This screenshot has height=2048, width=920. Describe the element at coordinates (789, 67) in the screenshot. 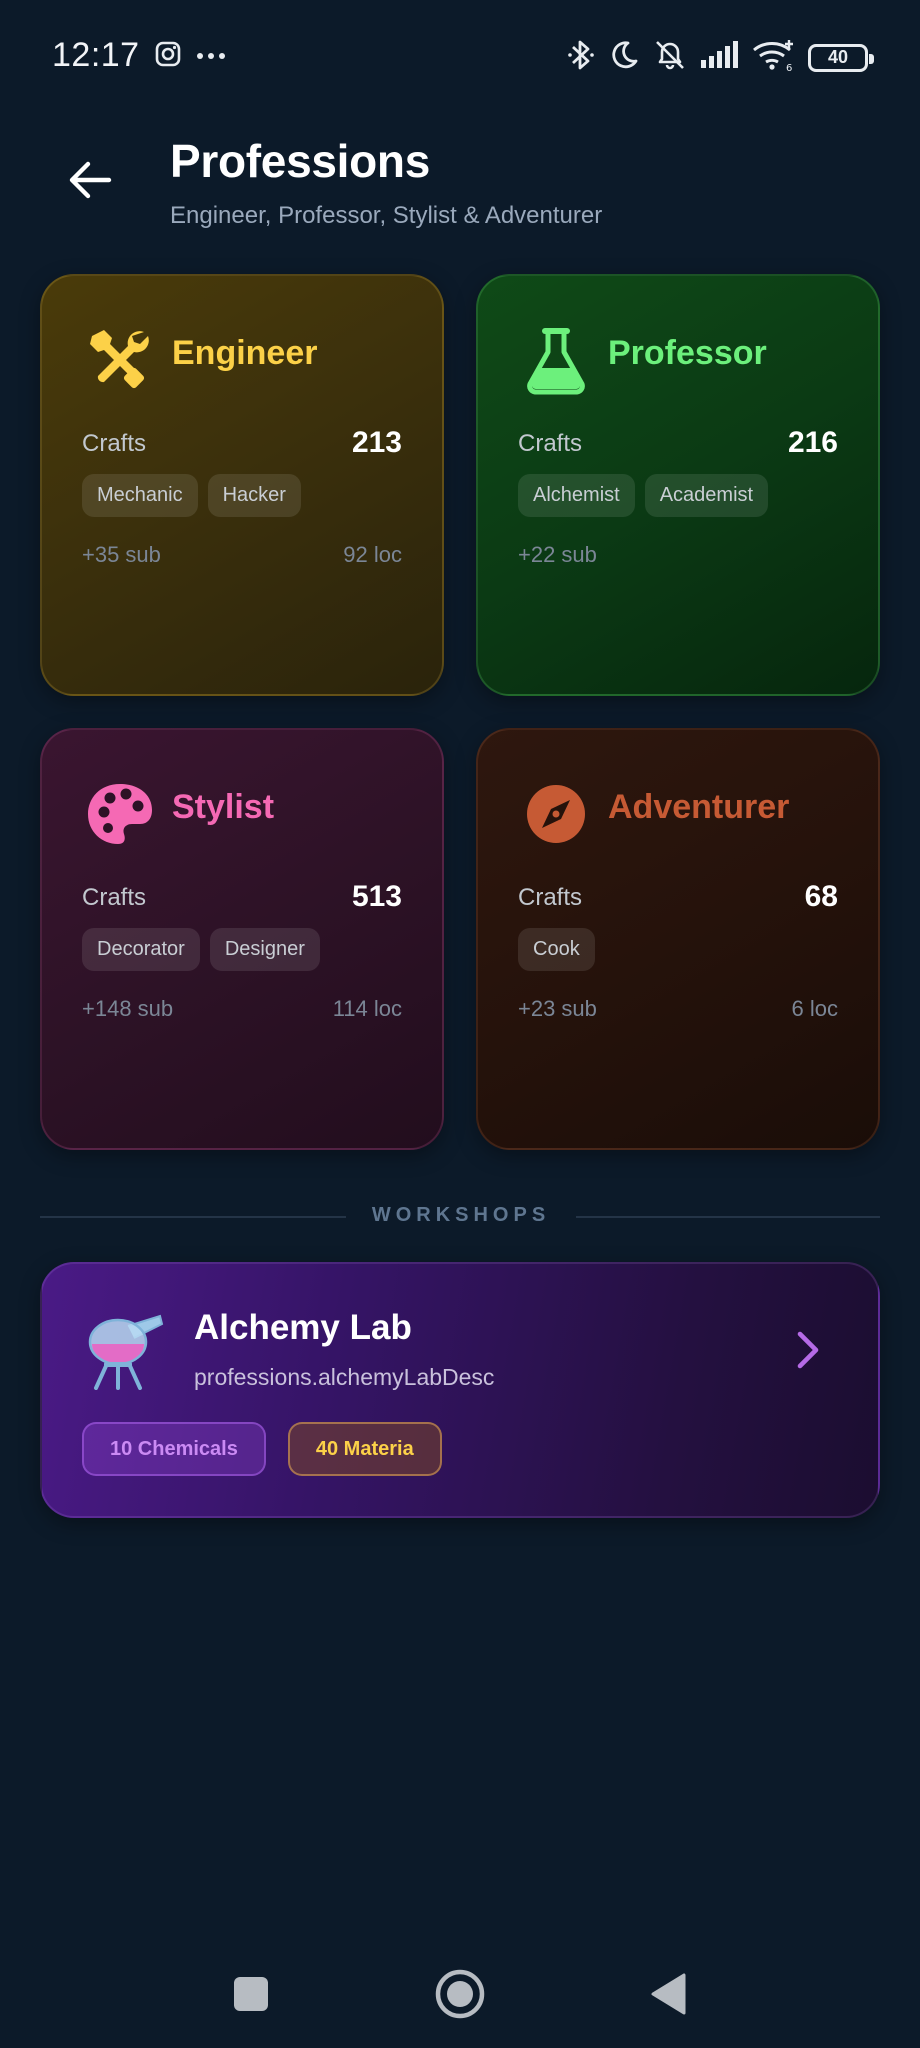

I see `svg-text: 6` at that location.